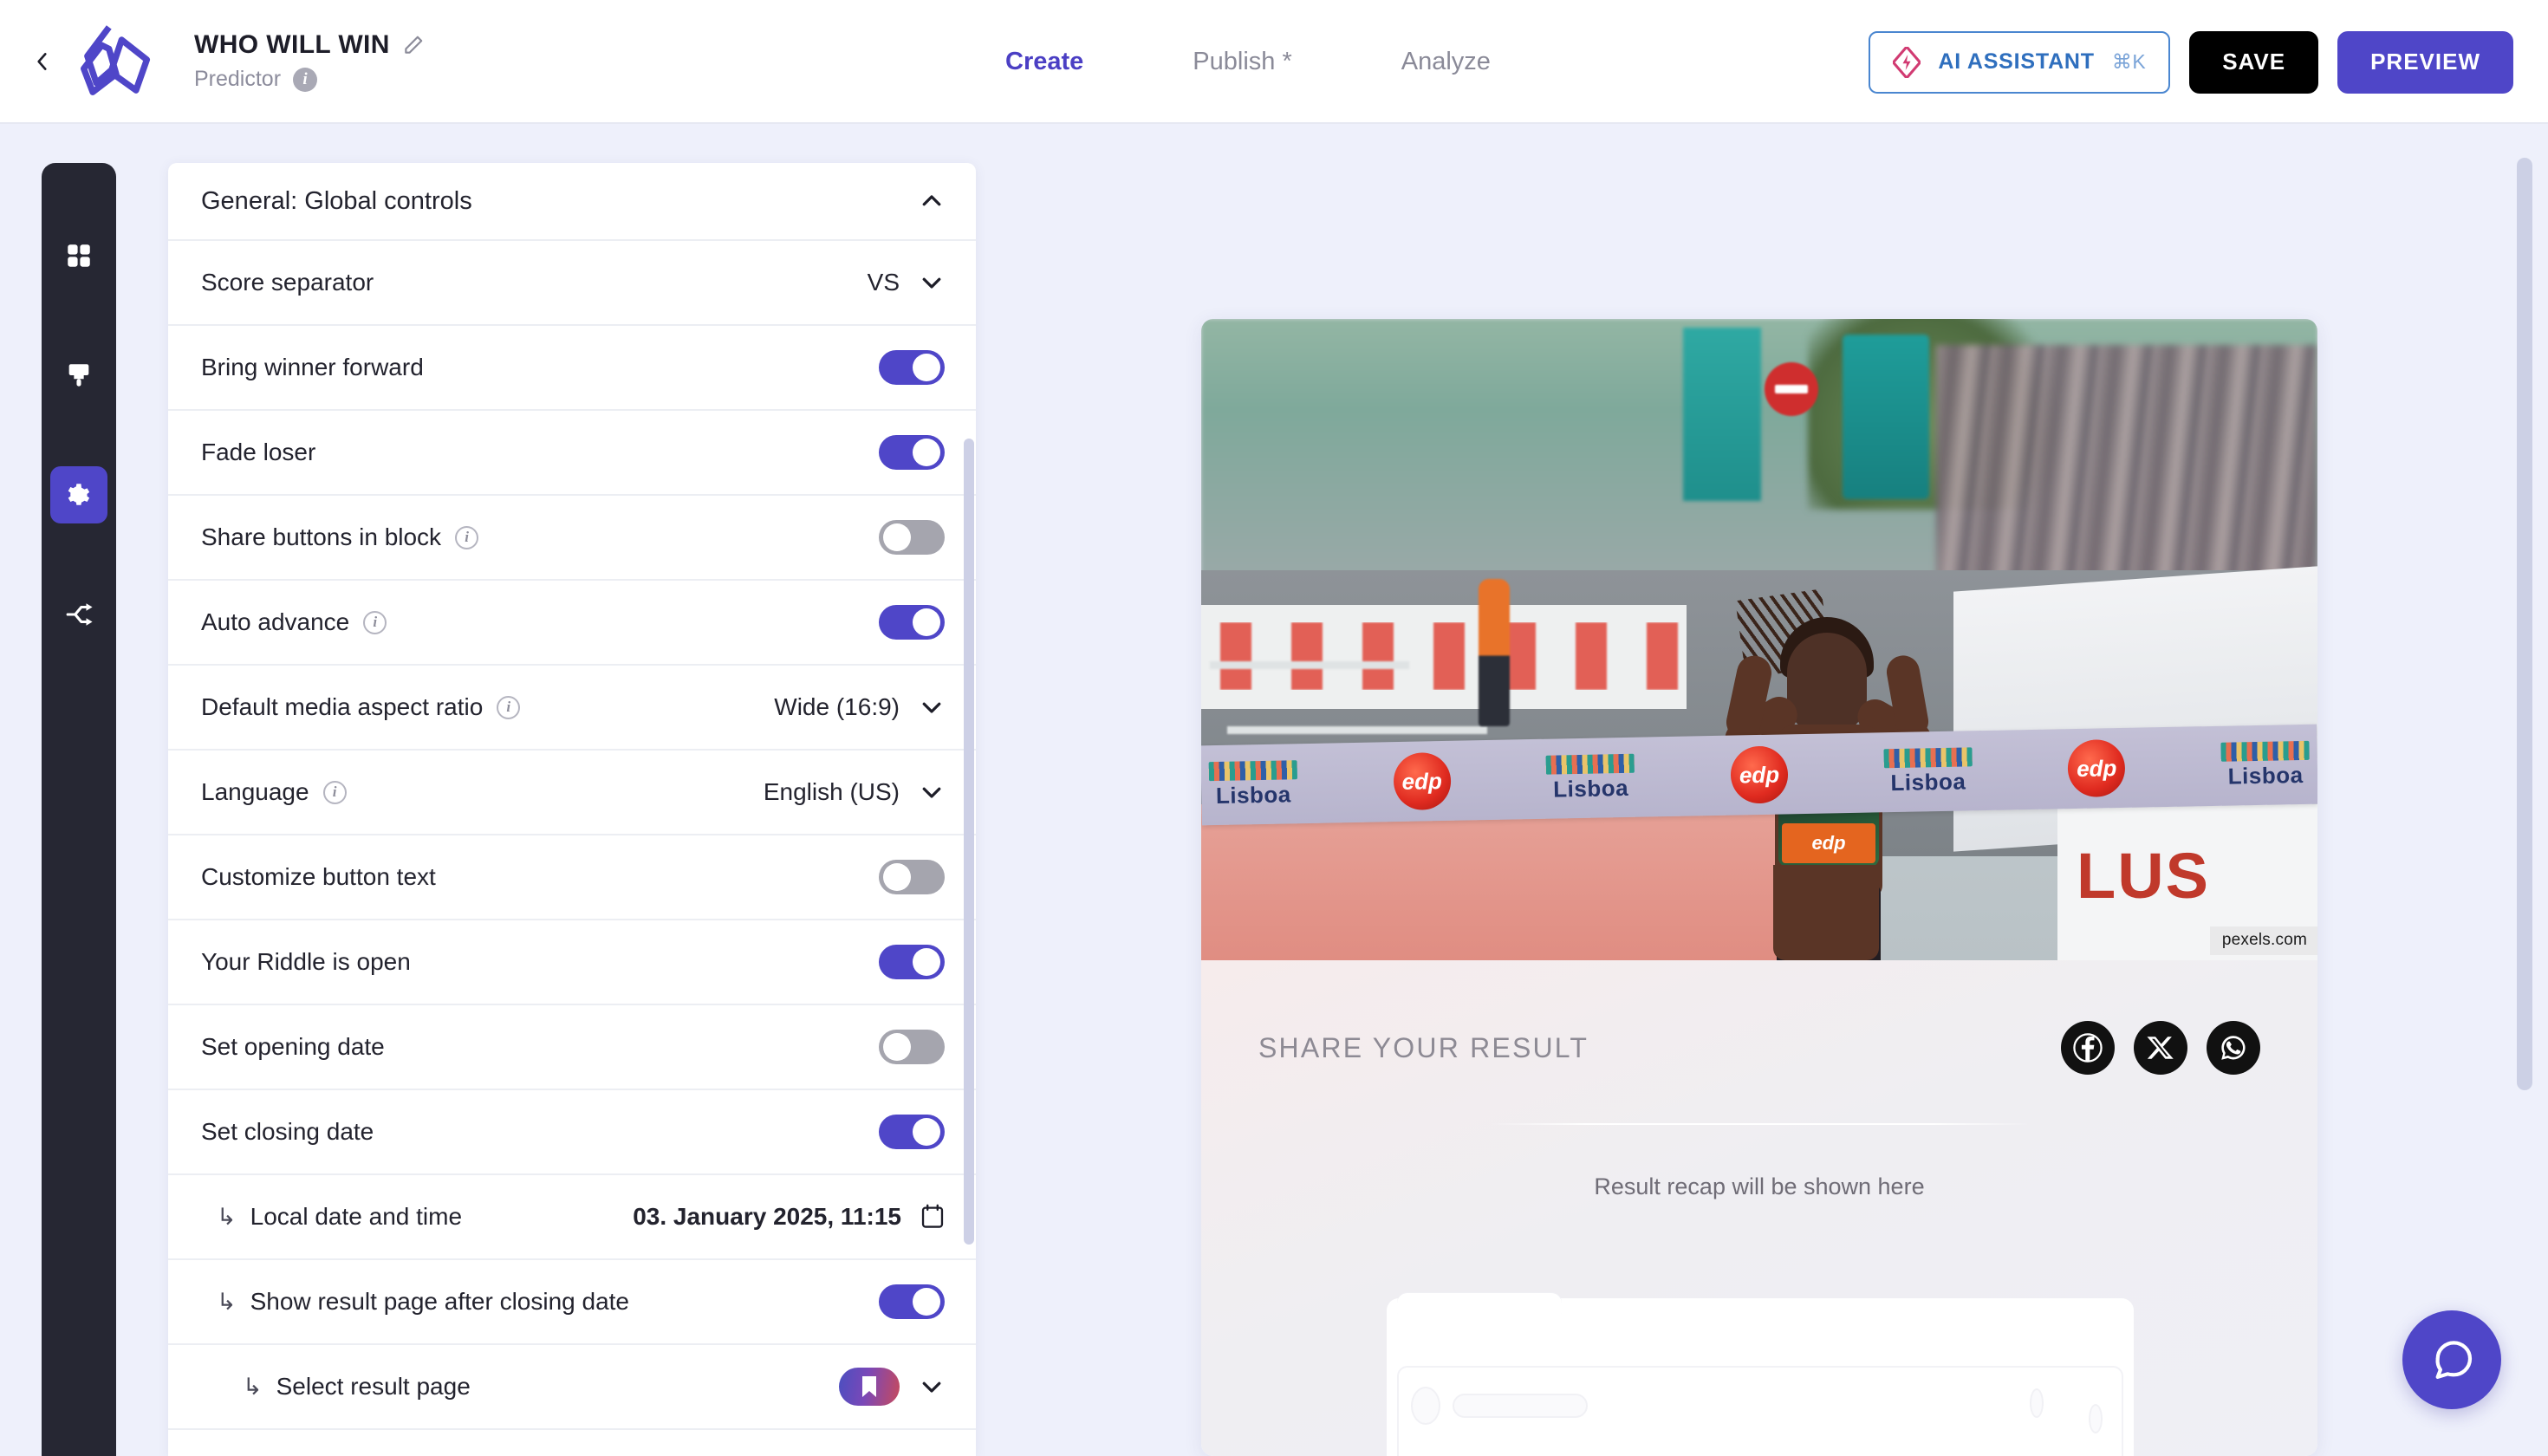 The image size is (2548, 1456). What do you see at coordinates (1423, 1047) in the screenshot?
I see `share-section-title: SHARE YOUR RESULT` at bounding box center [1423, 1047].